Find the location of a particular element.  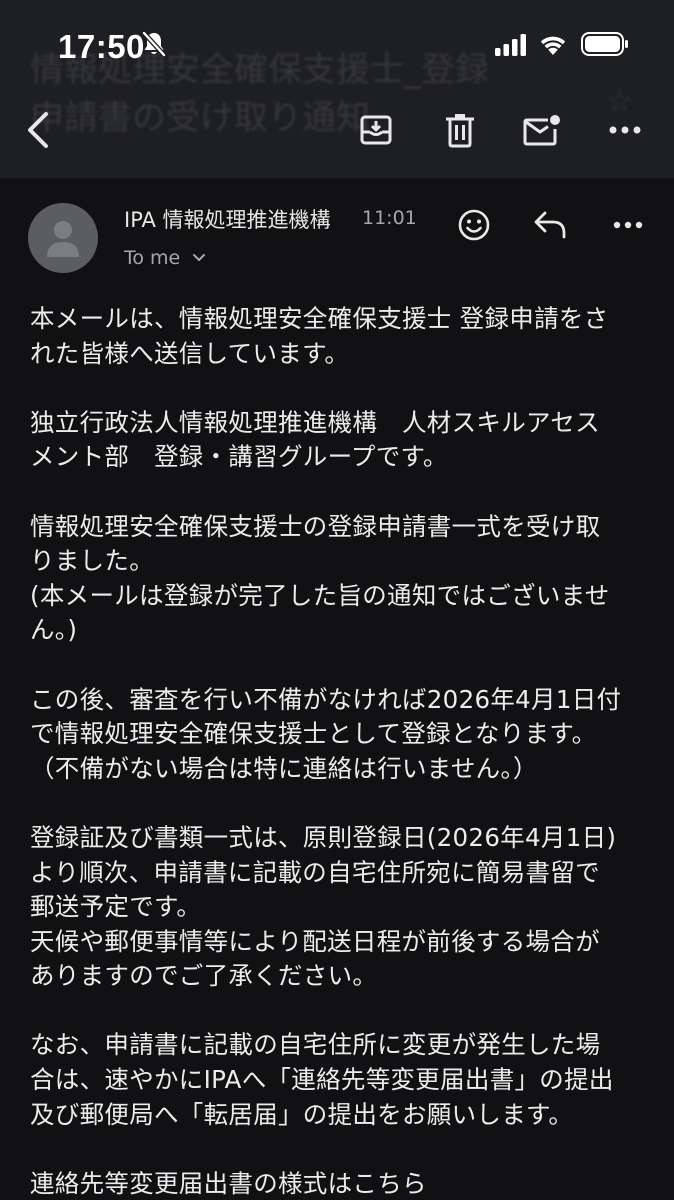

battery-icon is located at coordinates (604, 44).